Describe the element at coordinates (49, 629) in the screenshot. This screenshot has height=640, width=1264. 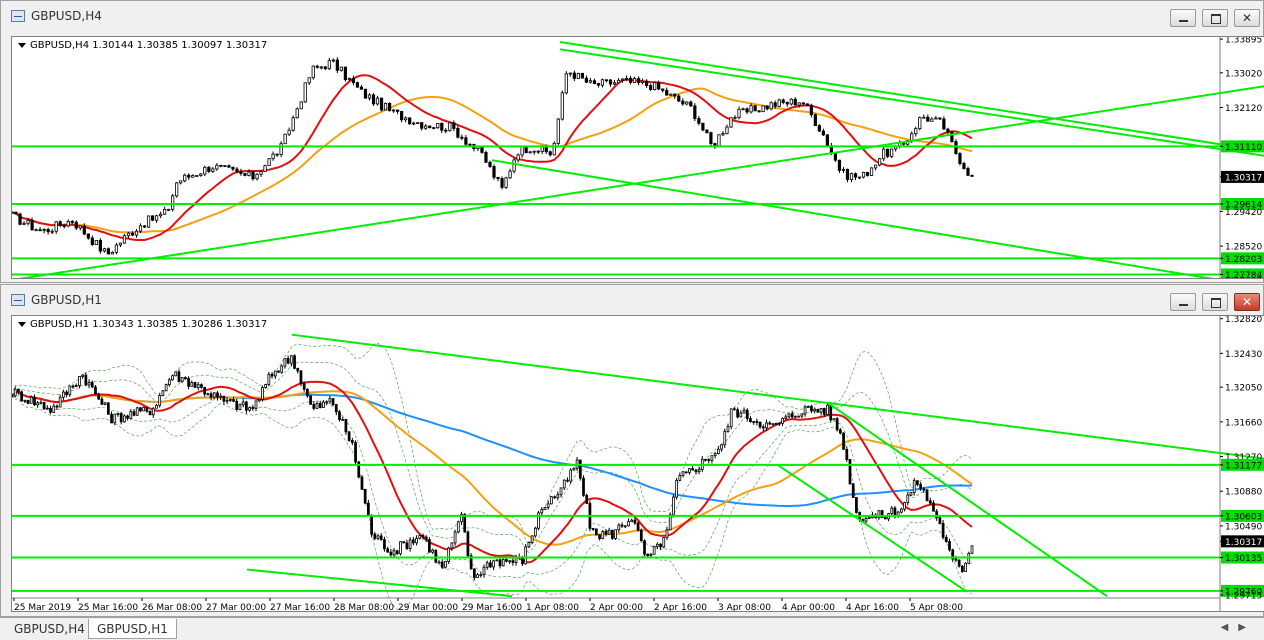
I see `tab-gbpusd-h4: GBPUSD,H4` at that location.